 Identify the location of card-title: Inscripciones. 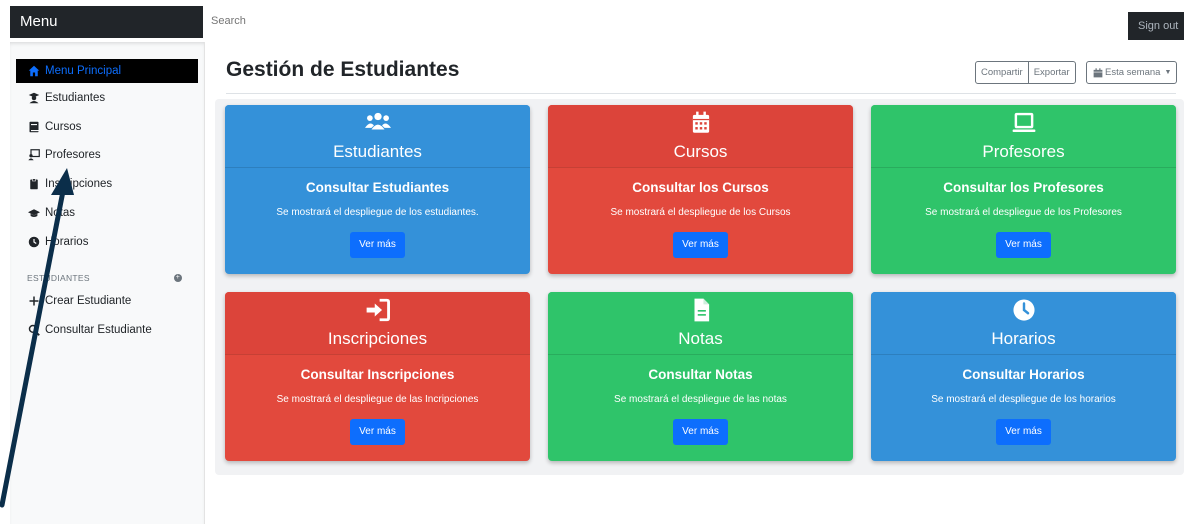
(377, 338).